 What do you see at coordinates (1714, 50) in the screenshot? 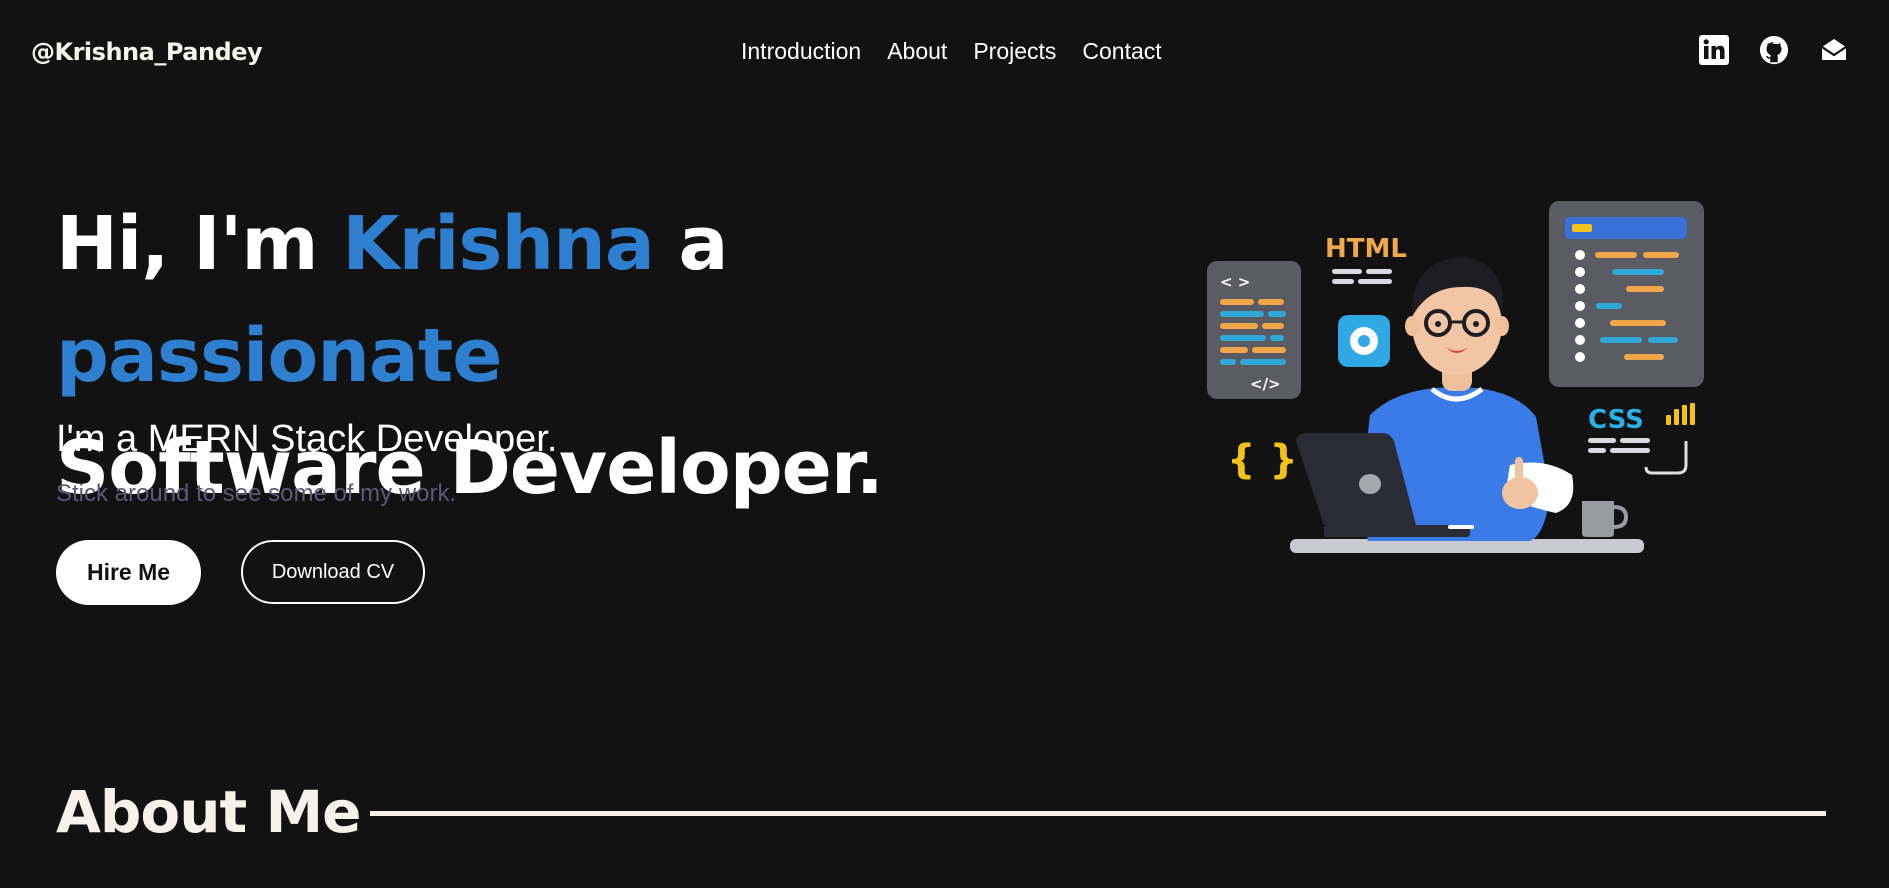
I see `linkedin-icon` at bounding box center [1714, 50].